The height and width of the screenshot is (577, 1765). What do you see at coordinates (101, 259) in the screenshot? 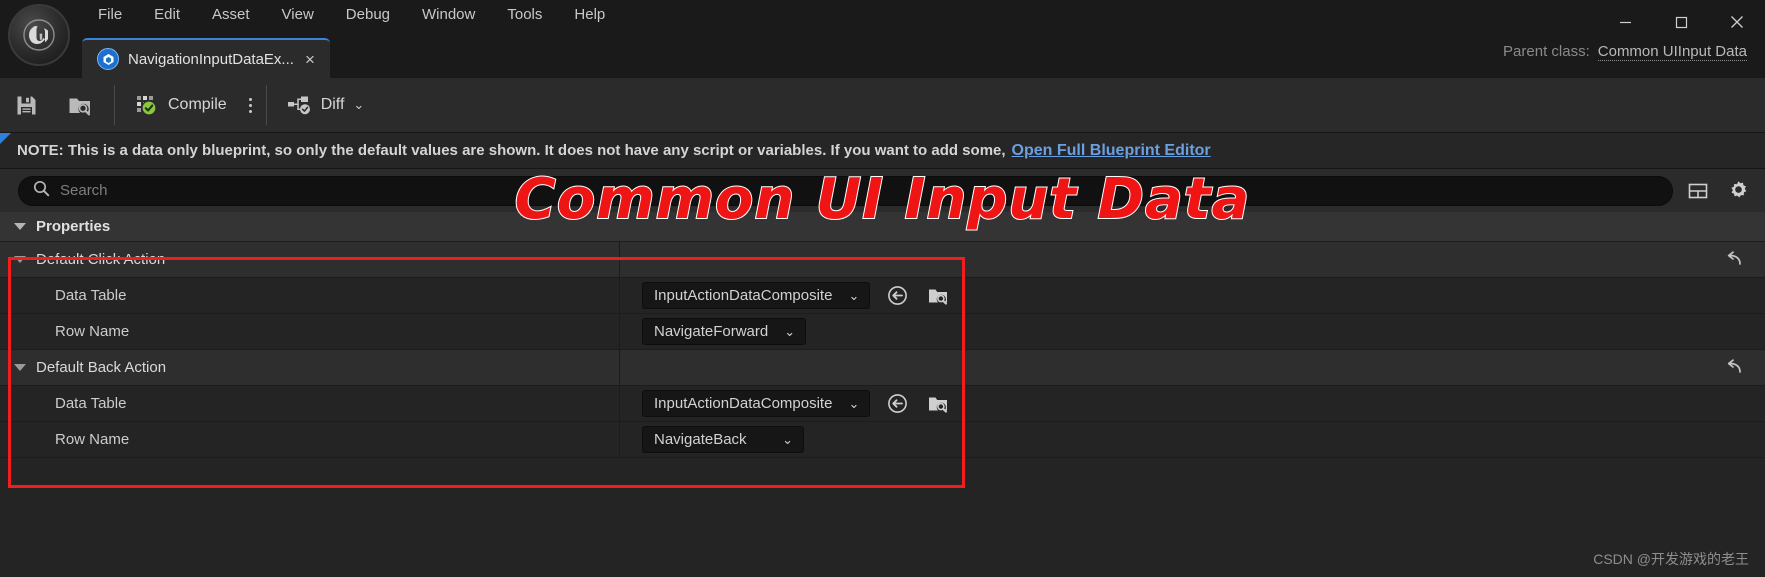
I see `property-group-label: Default Click Action` at bounding box center [101, 259].